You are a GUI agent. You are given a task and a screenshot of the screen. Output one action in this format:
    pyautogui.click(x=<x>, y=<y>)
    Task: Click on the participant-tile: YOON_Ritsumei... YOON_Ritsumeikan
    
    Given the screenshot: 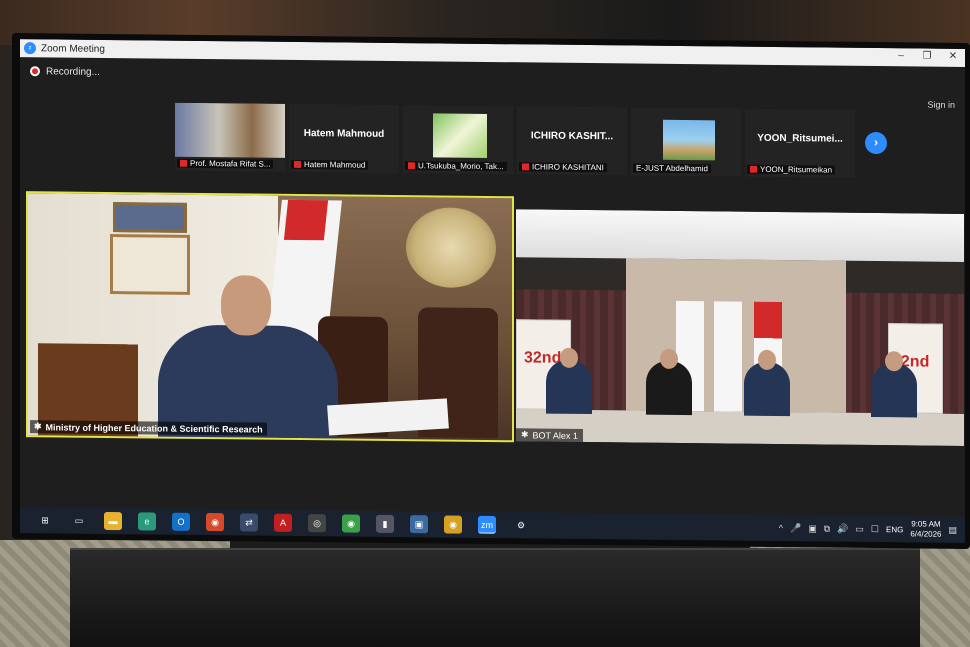 What is the action you would take?
    pyautogui.click(x=800, y=143)
    